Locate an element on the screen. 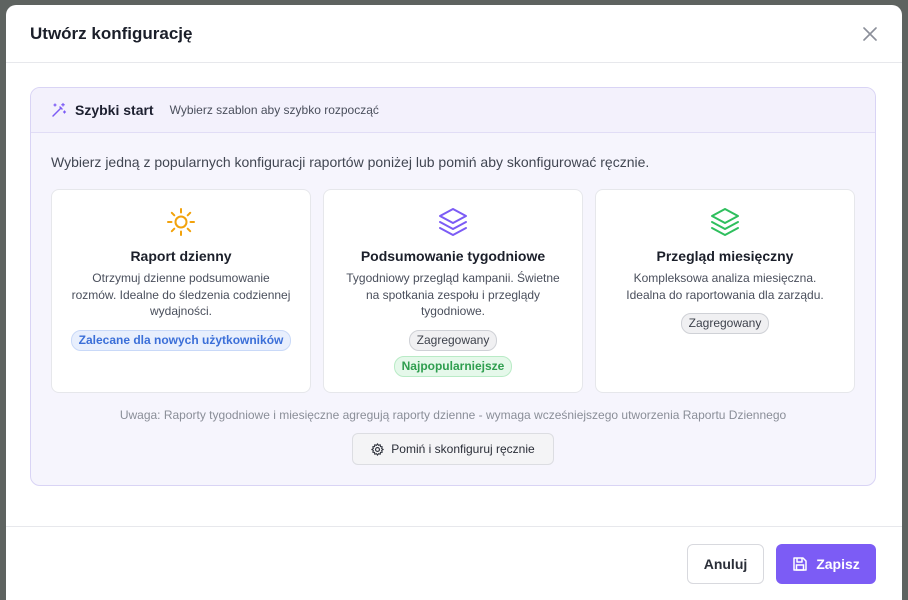 The height and width of the screenshot is (600, 908). dialog-title: Utwórz konfigurację is located at coordinates (111, 33).